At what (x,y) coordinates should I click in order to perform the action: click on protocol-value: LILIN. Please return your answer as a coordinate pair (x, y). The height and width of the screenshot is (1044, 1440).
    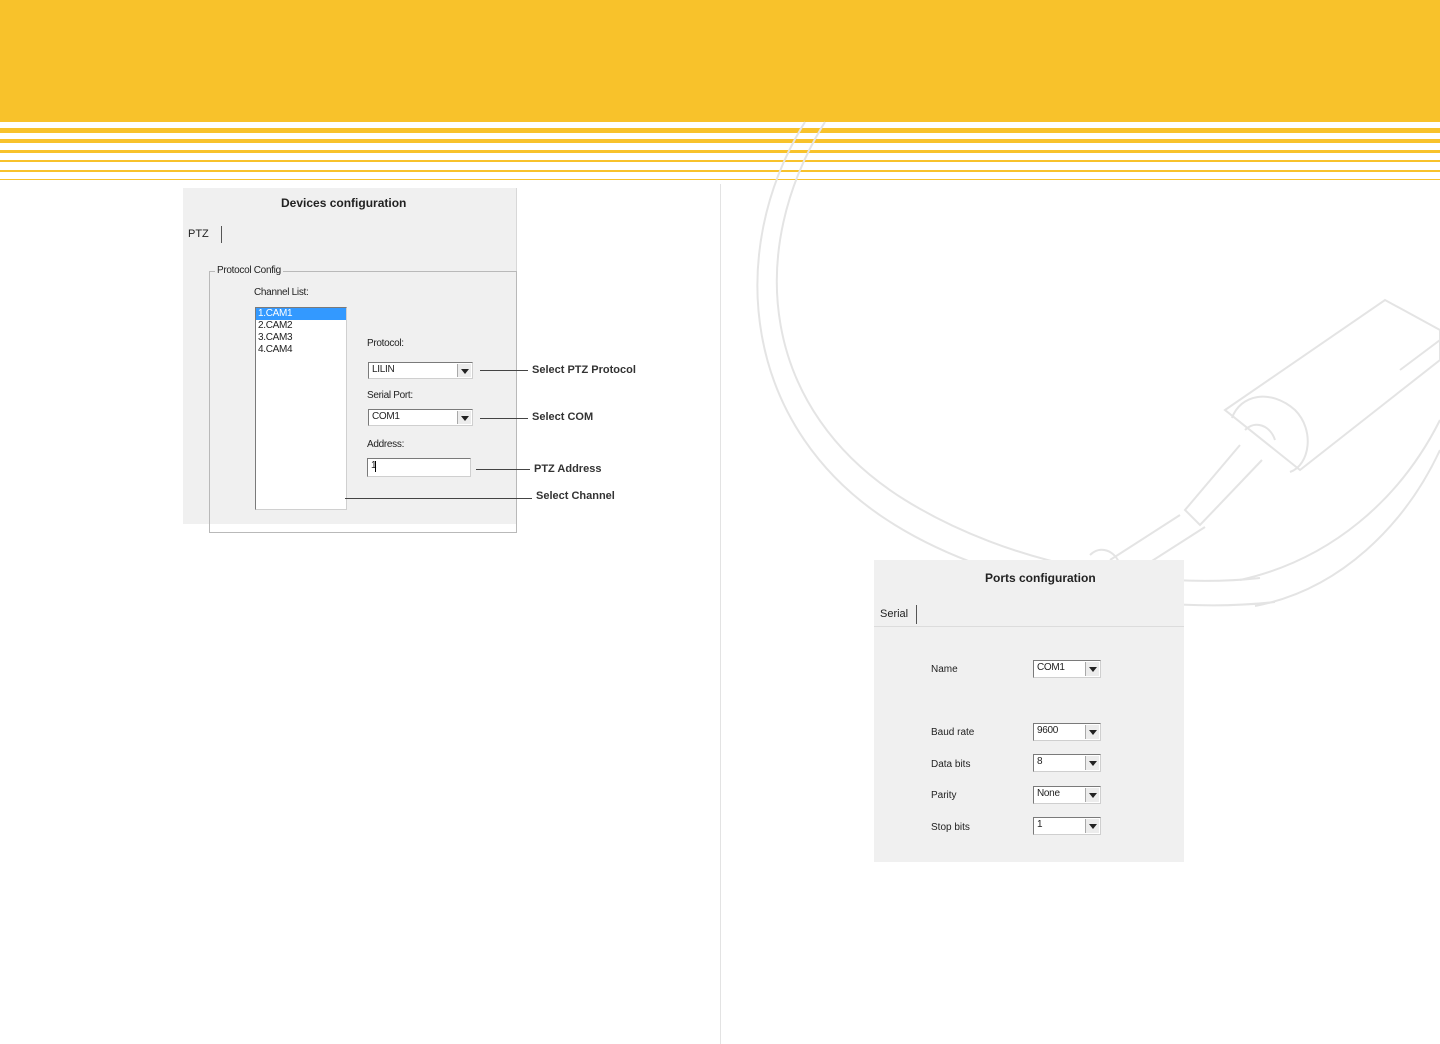
    Looking at the image, I should click on (383, 369).